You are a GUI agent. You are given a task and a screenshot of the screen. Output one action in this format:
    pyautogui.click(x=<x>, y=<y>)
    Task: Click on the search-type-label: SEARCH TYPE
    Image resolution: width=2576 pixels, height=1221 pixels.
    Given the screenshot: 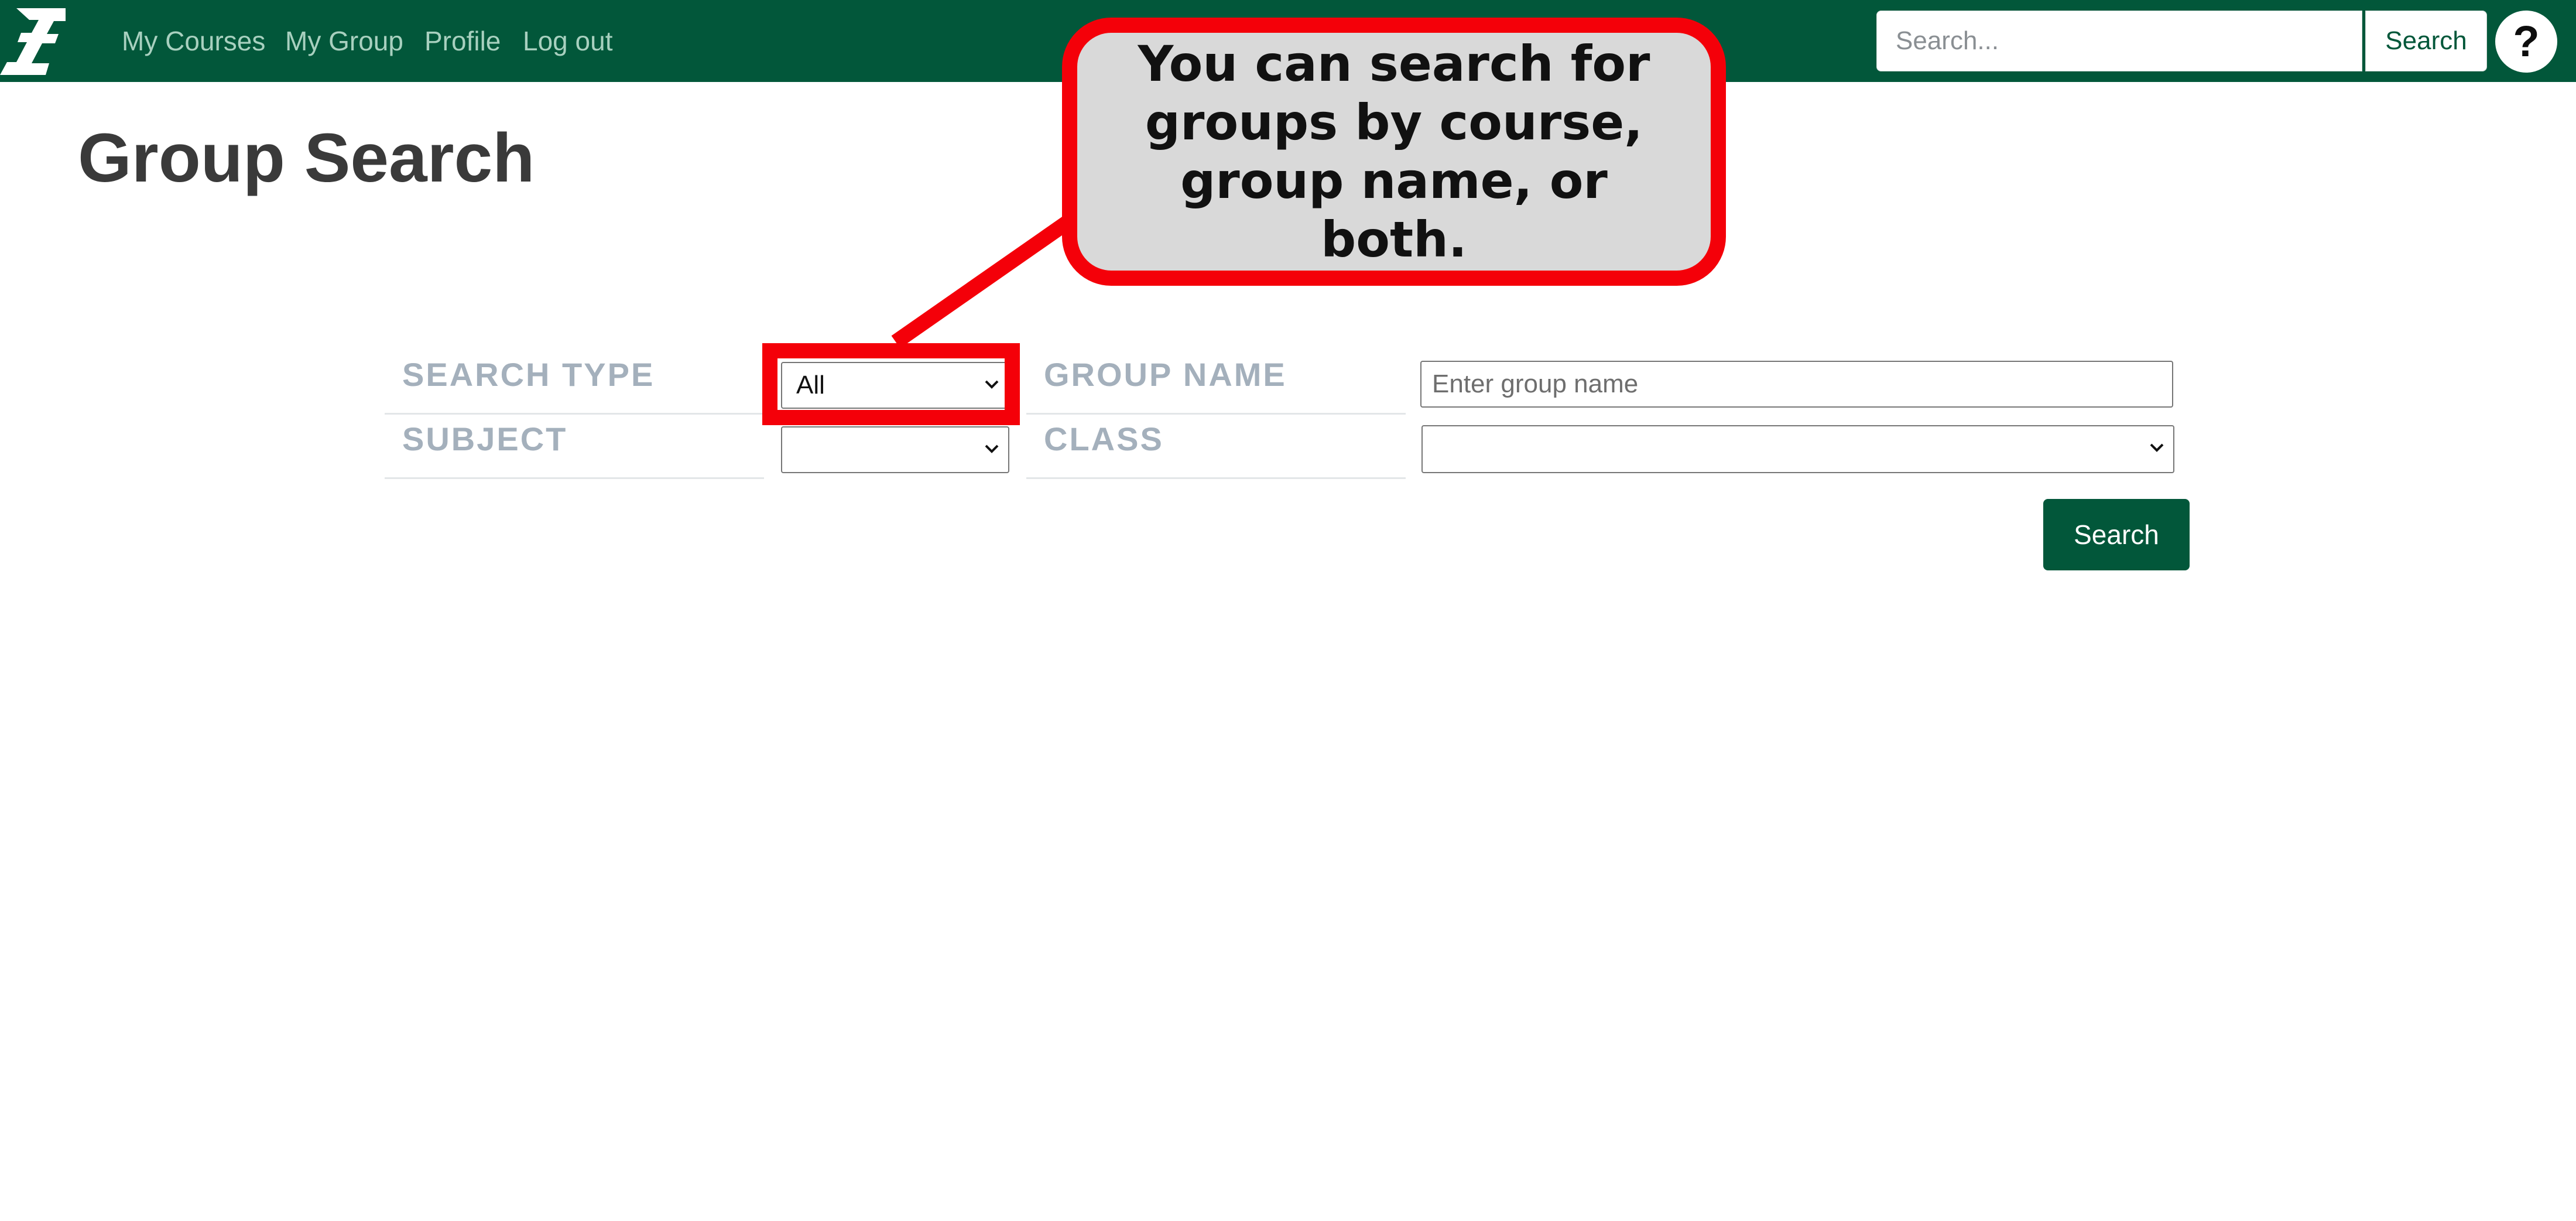 What is the action you would take?
    pyautogui.click(x=574, y=383)
    